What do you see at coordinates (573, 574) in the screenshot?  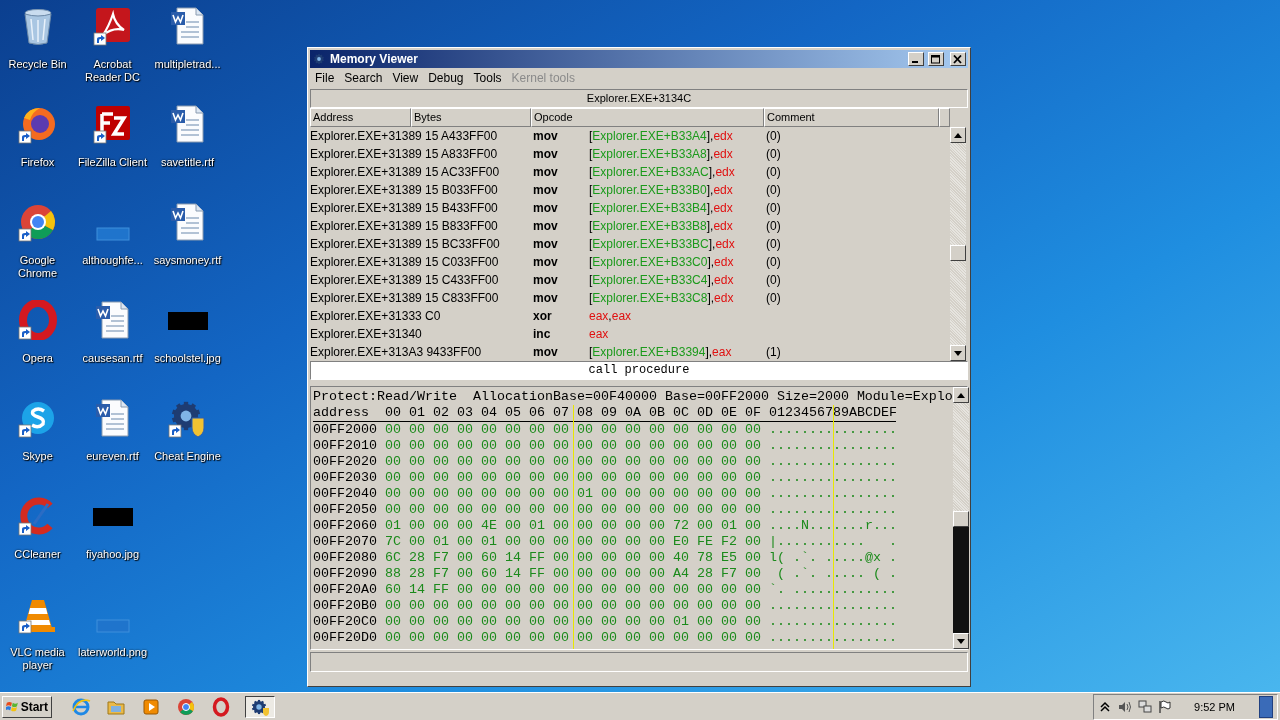 I see `hex-bytes: 88 28 F7 00 60 14 FF 00 00 00 00 00 A4 28 F7 00` at bounding box center [573, 574].